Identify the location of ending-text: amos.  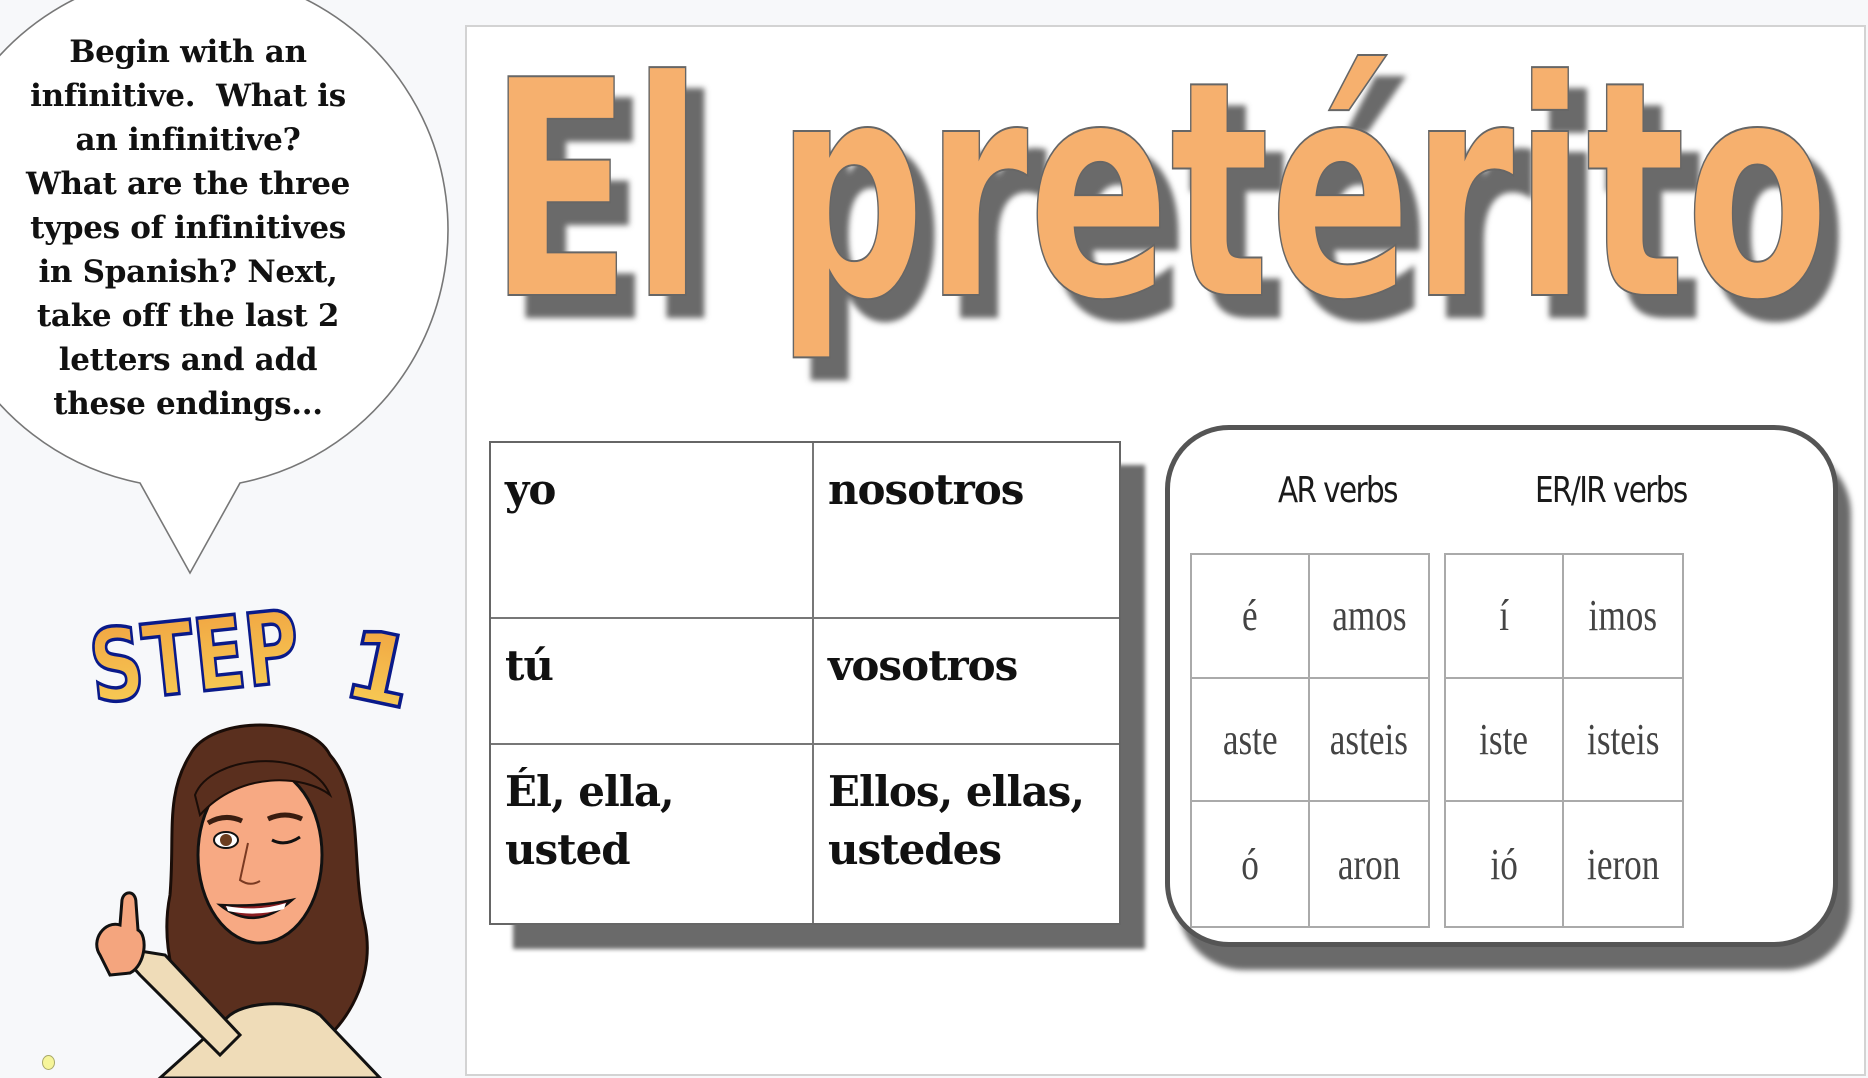
(1369, 616).